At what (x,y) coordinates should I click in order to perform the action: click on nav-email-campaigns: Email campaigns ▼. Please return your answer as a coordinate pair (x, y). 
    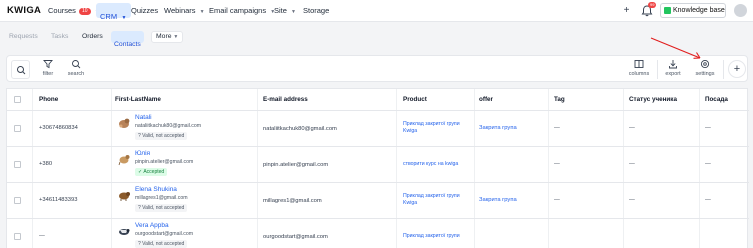
    Looking at the image, I should click on (242, 10).